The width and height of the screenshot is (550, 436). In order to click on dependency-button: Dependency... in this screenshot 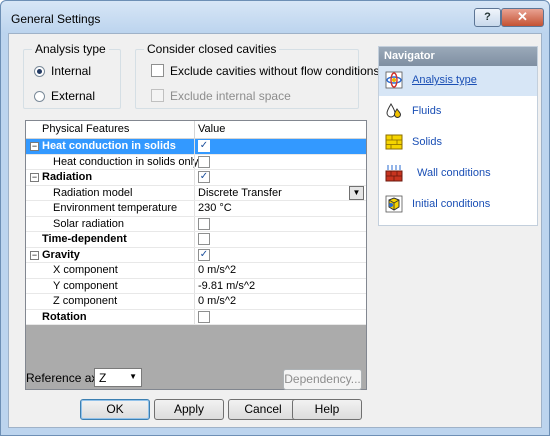, I will do `click(322, 379)`.